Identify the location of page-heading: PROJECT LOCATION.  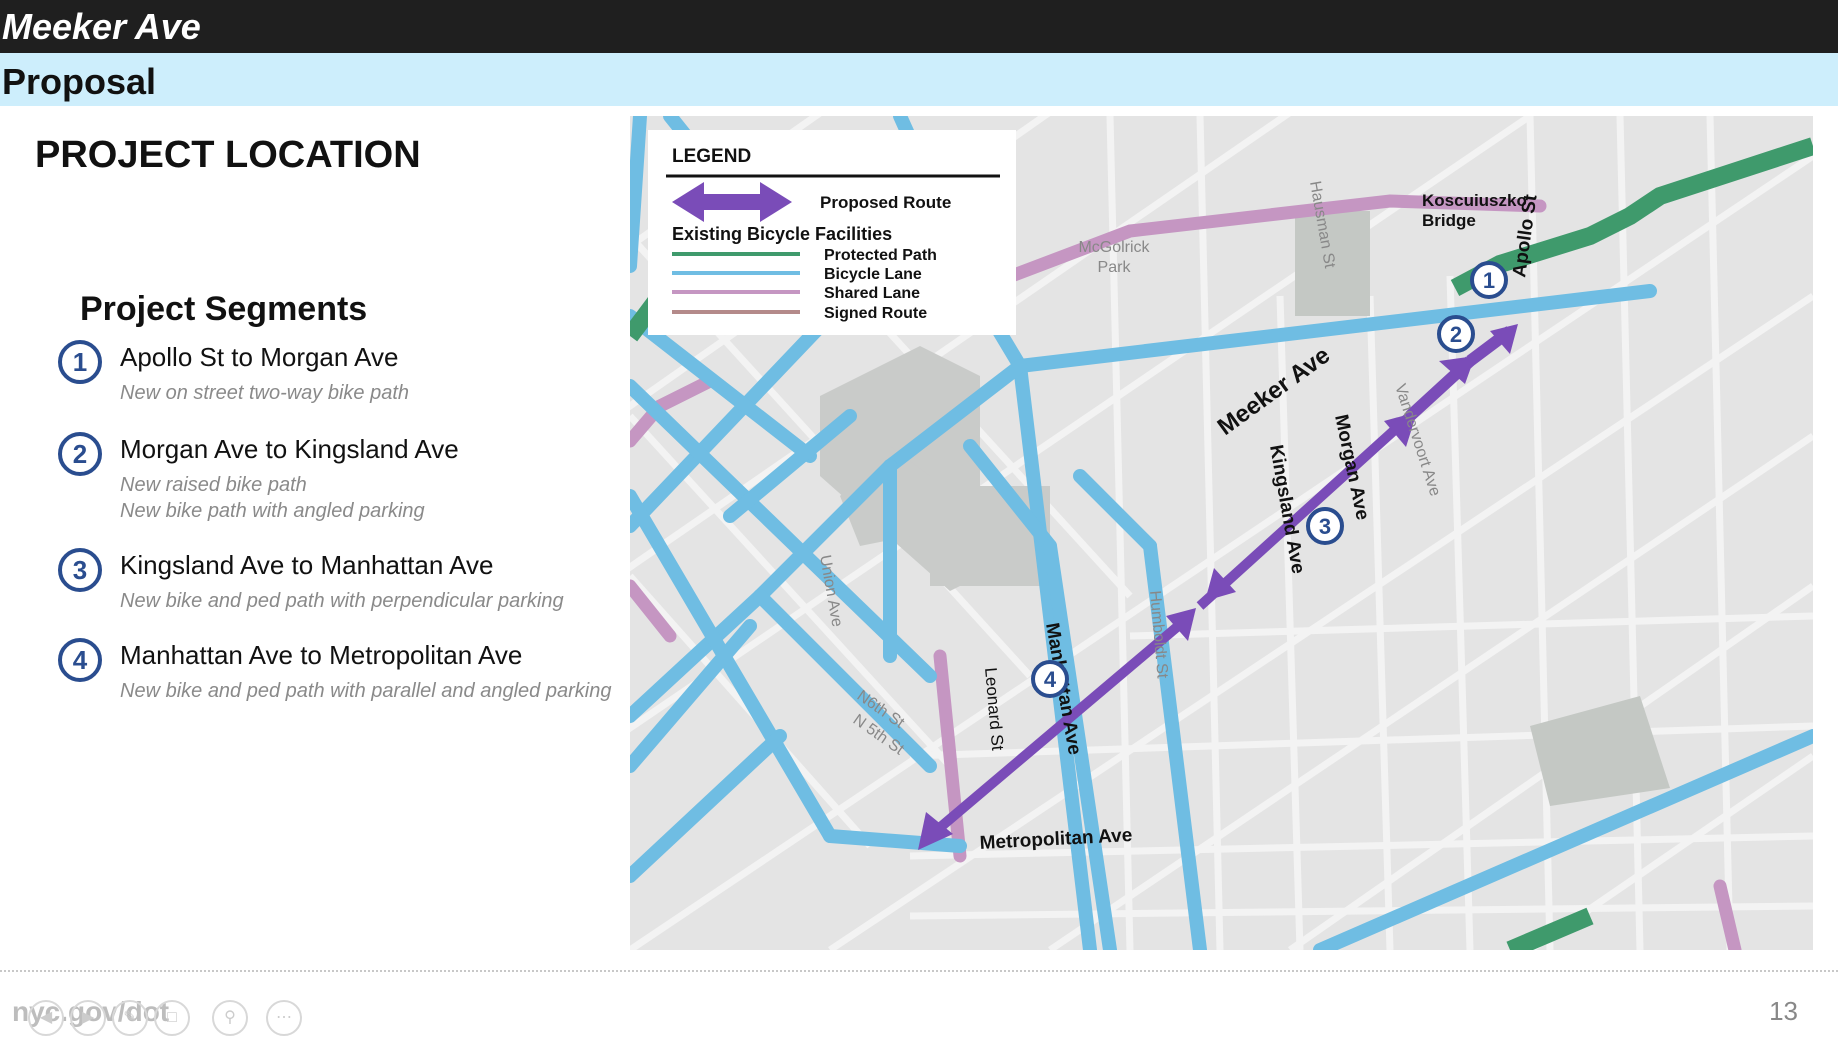
(228, 155).